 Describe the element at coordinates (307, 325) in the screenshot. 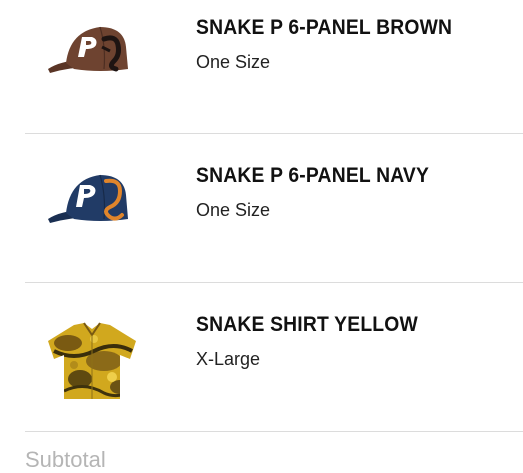

I see `product-title: SNAKE SHIRT YELLOW` at that location.